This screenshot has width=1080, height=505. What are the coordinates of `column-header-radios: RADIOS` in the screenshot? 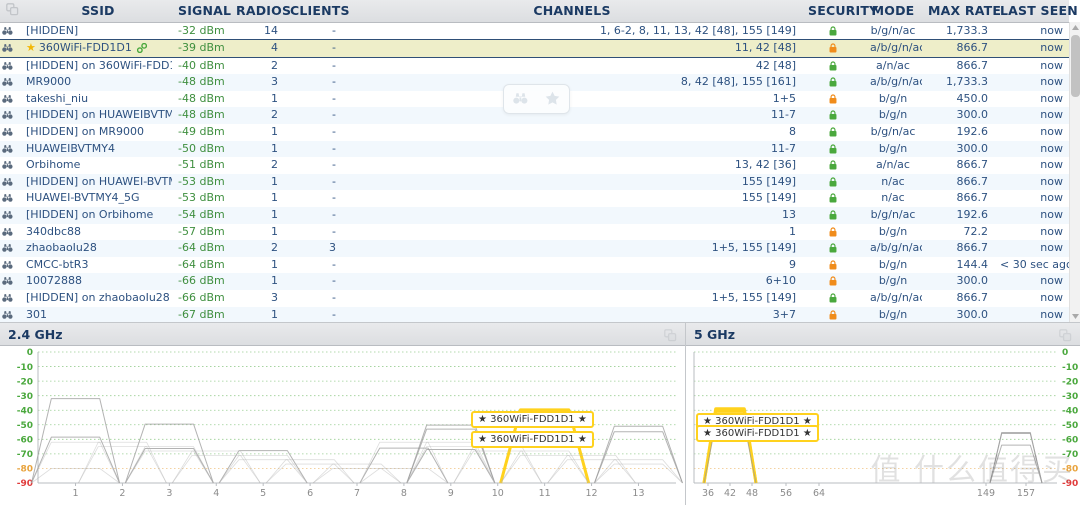 It's located at (260, 11).